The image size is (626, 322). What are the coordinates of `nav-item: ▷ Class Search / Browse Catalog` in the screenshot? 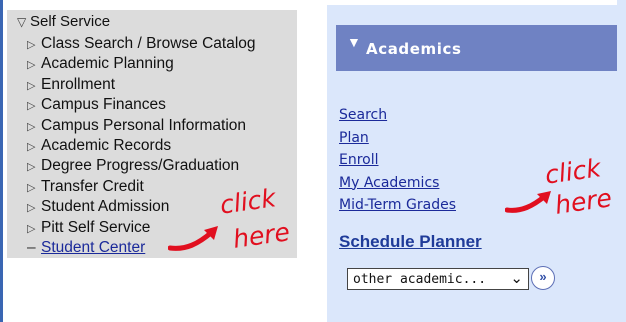 It's located at (141, 44).